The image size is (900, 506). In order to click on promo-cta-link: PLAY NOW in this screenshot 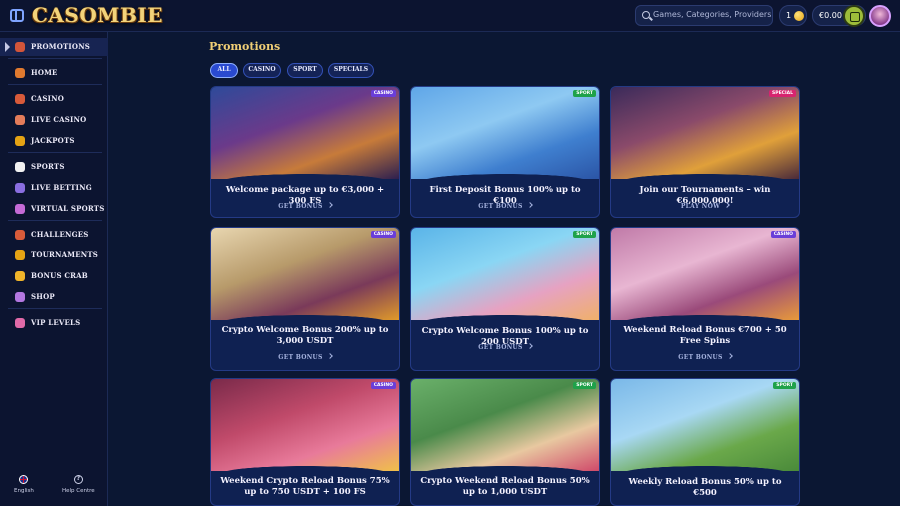, I will do `click(705, 206)`.